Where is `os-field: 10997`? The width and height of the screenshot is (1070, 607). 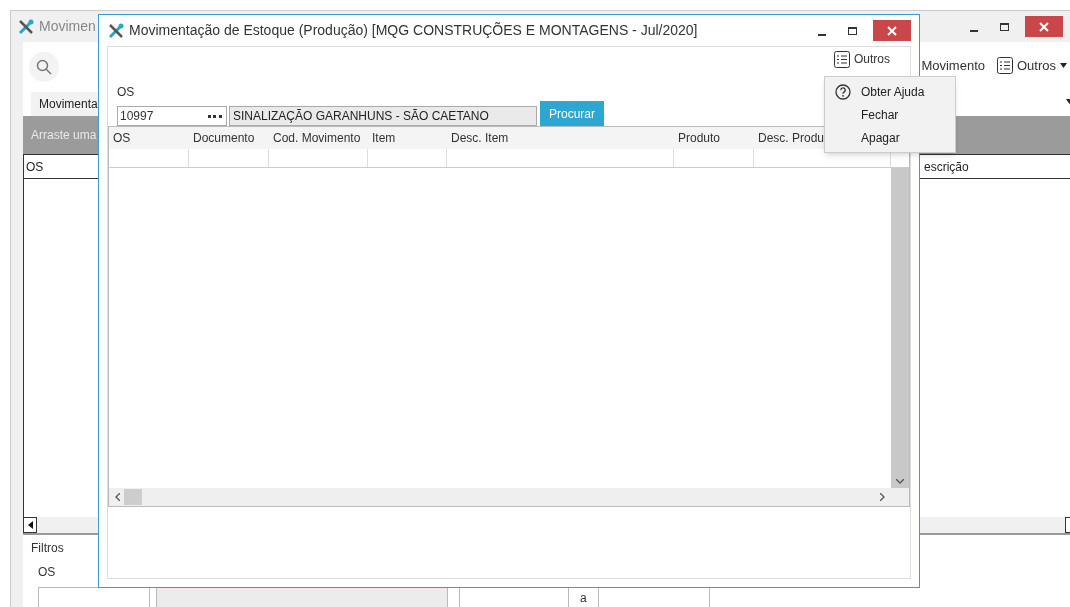
os-field: 10997 is located at coordinates (172, 116).